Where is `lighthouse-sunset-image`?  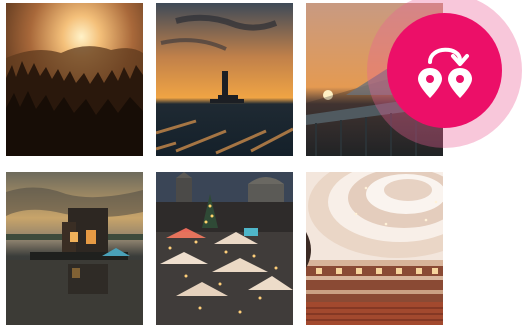
lighthouse-sunset-image is located at coordinates (224, 79).